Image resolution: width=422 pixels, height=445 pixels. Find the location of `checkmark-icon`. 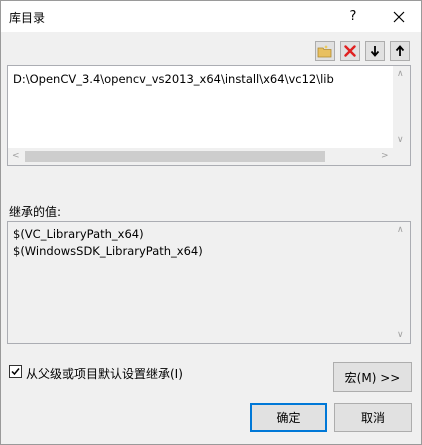

checkmark-icon is located at coordinates (15, 372).